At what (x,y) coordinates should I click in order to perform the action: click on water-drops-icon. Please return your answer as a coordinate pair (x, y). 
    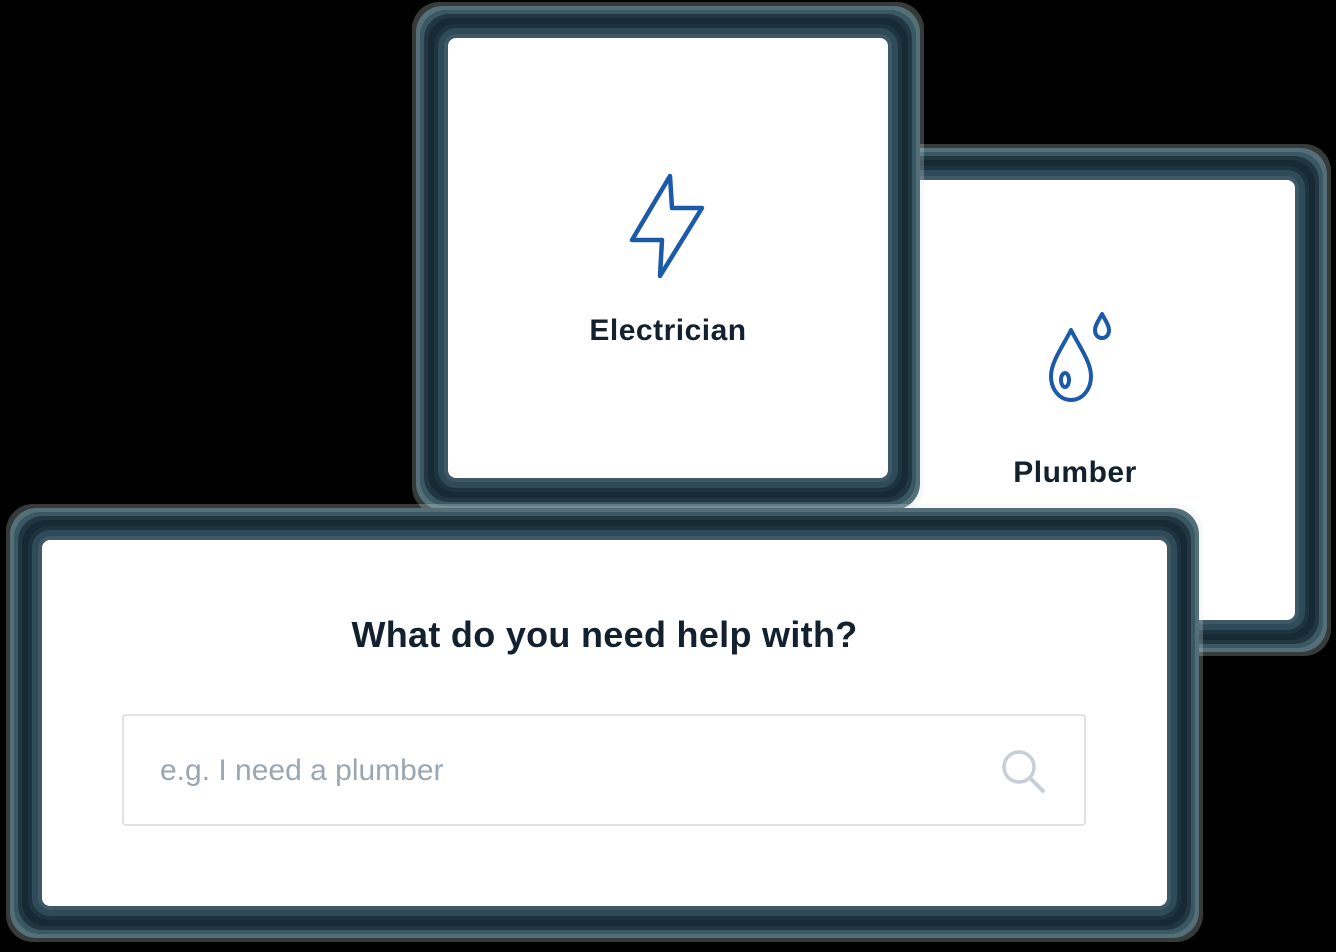
    Looking at the image, I should click on (1075, 362).